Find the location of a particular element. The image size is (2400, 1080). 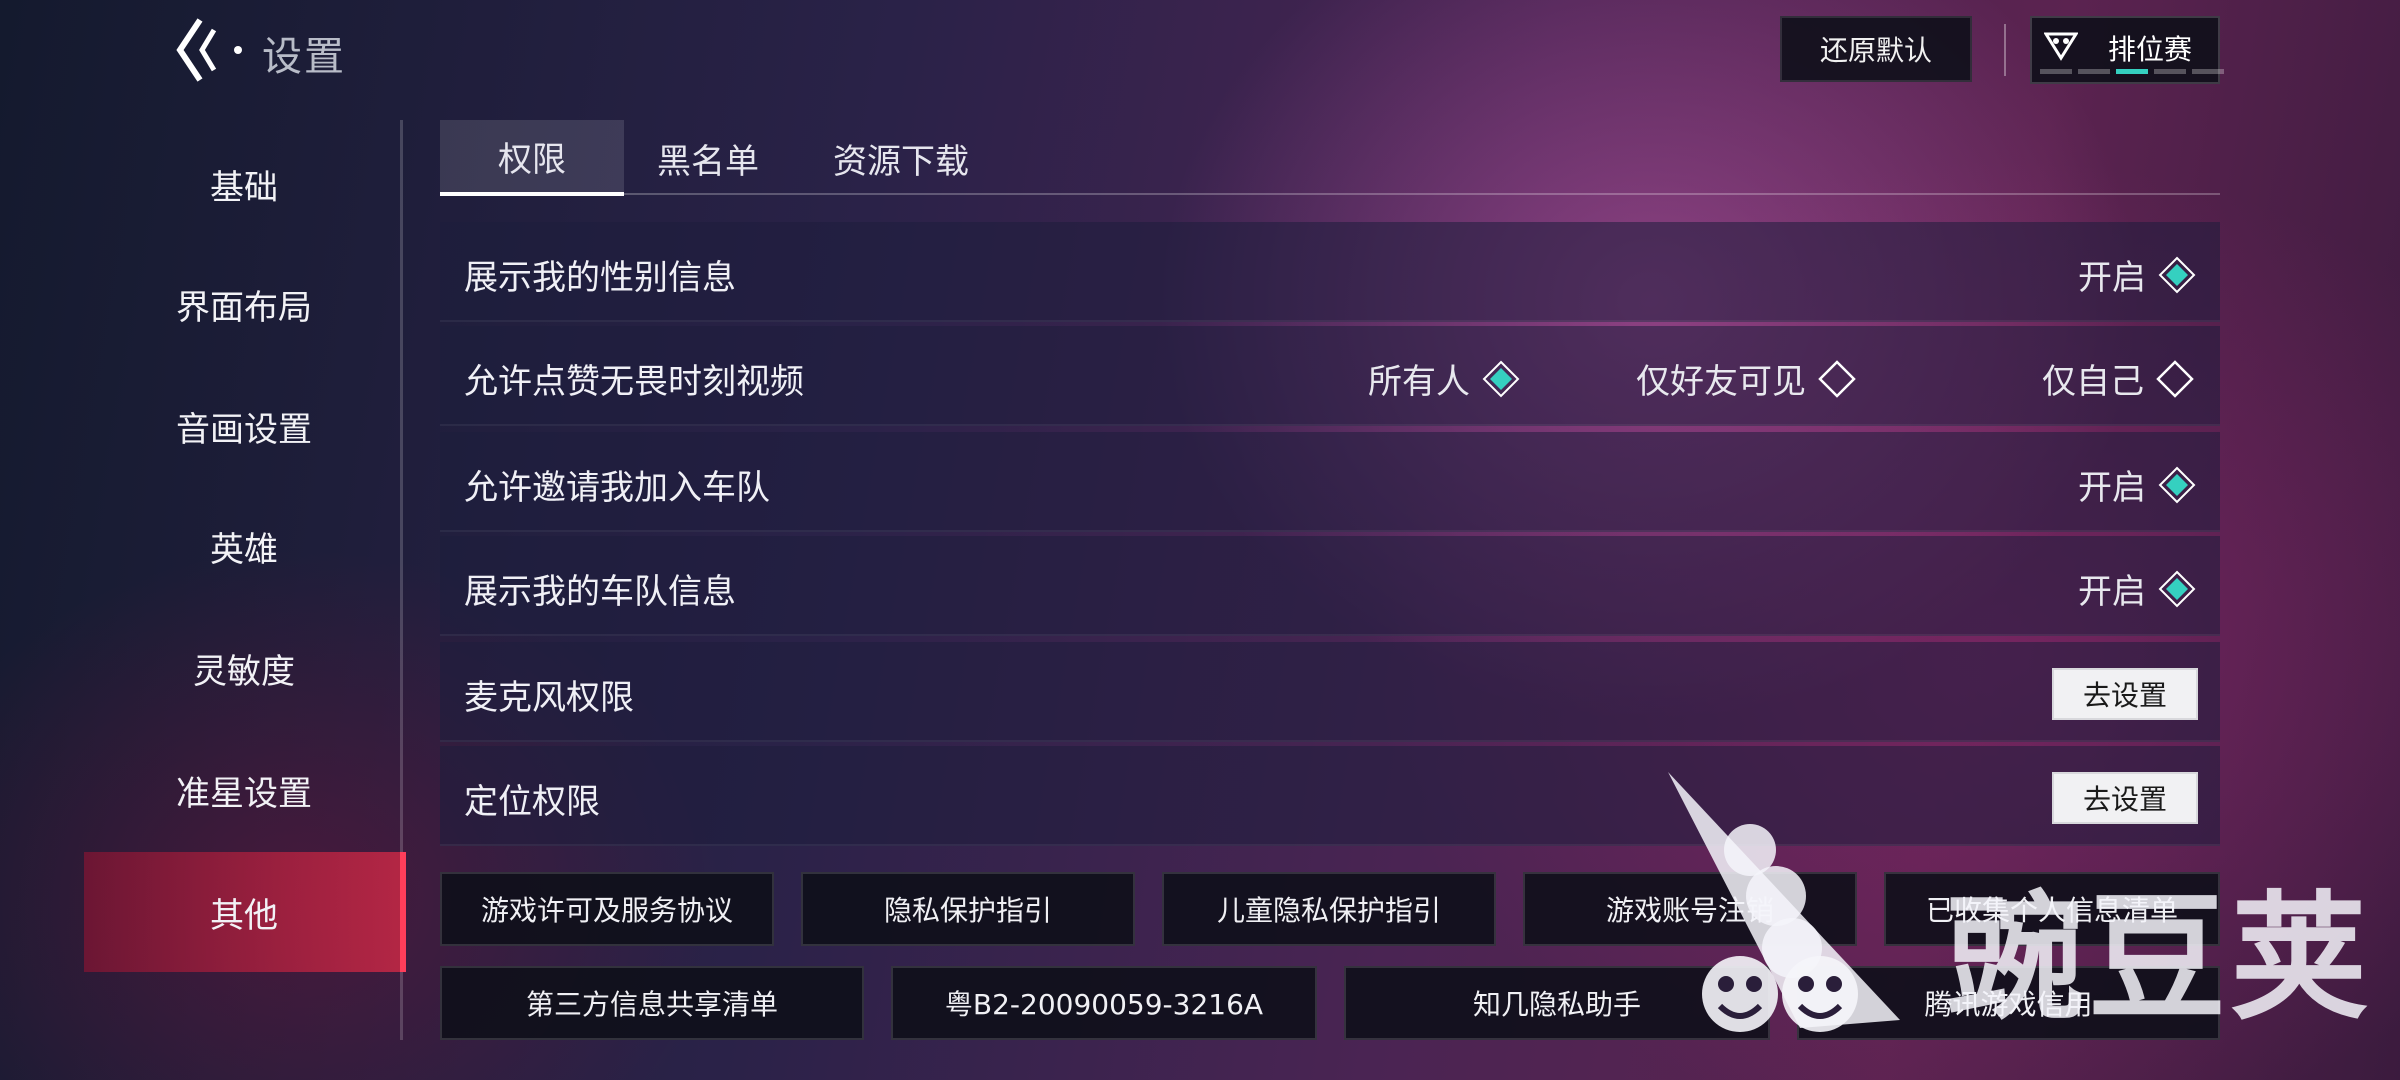

link-license-agreement: 游戏许可及服务协议 is located at coordinates (607, 909).